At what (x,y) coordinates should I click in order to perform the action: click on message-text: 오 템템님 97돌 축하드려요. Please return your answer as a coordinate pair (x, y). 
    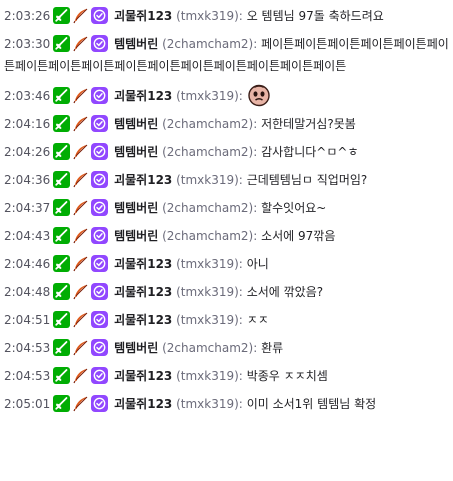
    Looking at the image, I should click on (315, 16).